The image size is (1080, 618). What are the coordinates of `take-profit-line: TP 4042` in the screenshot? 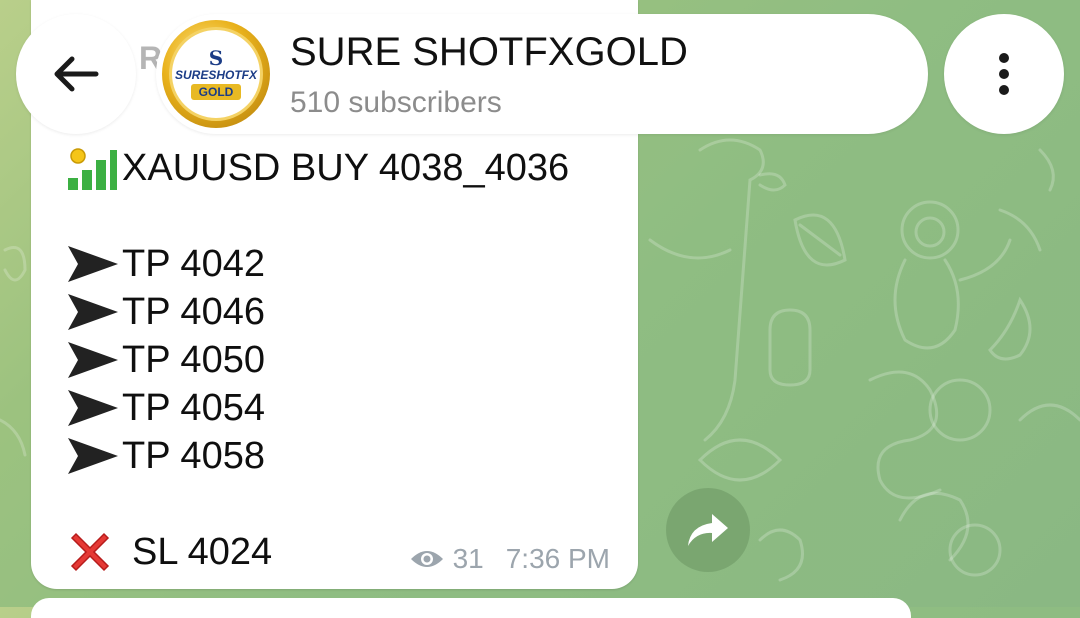 It's located at (165, 264).